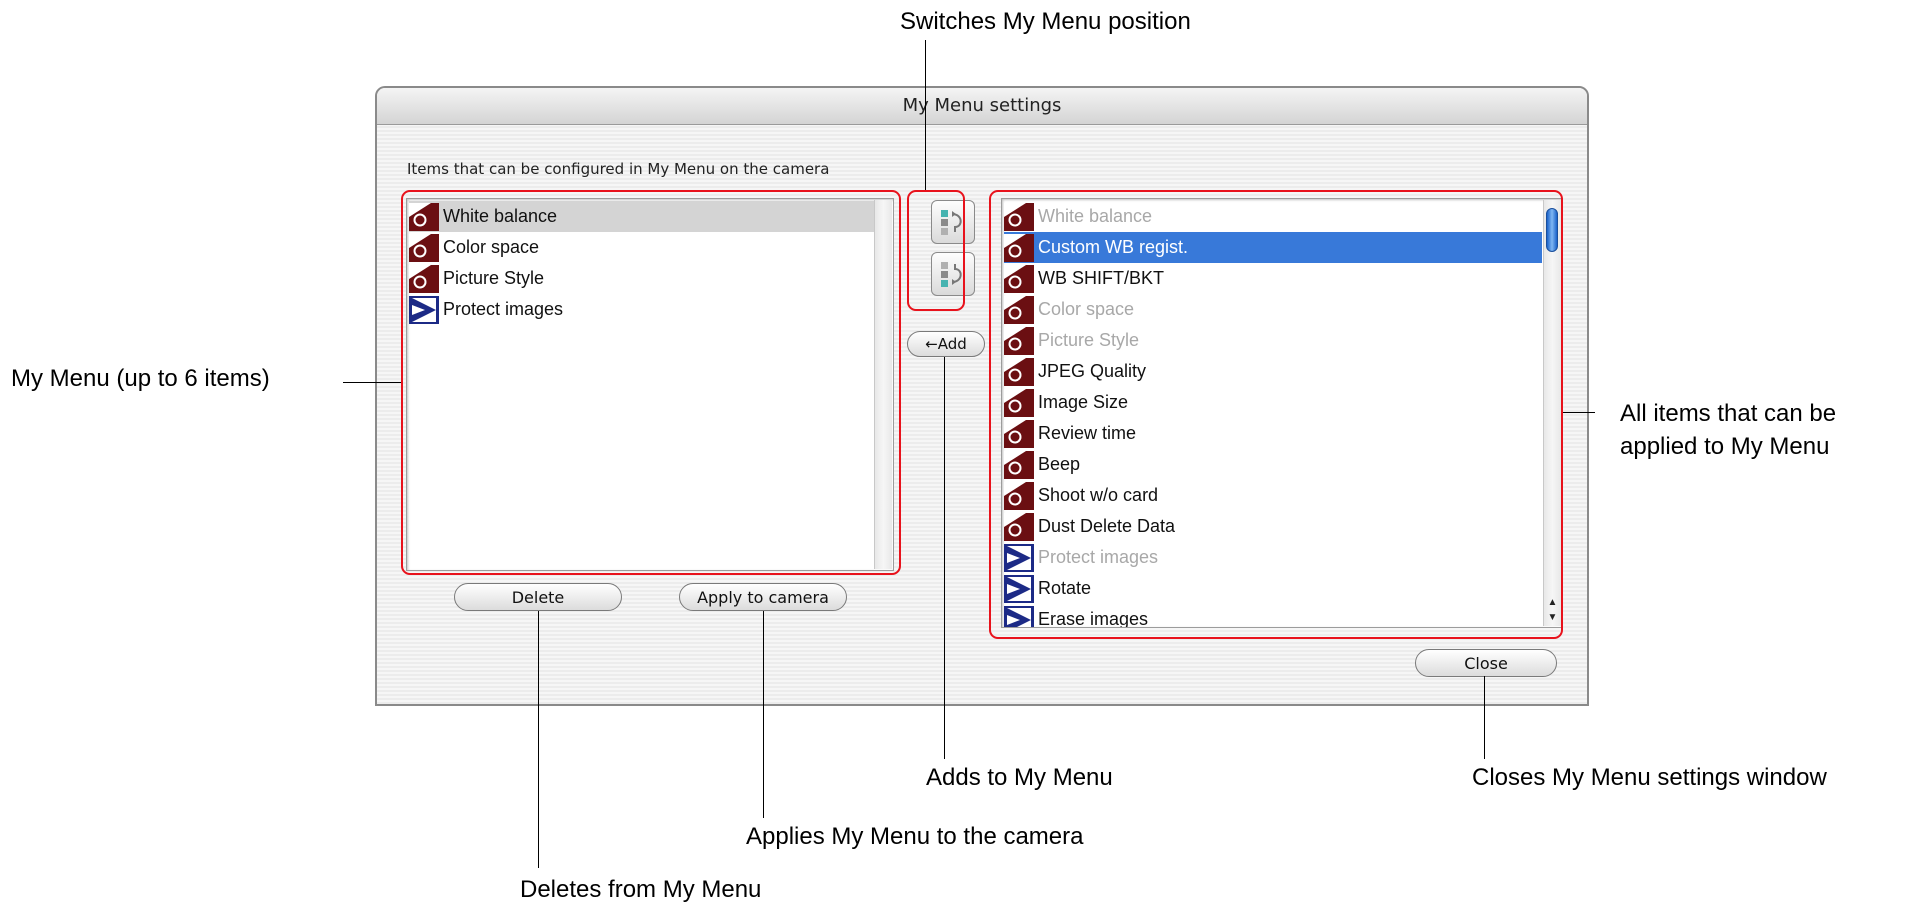 The image size is (1914, 906). What do you see at coordinates (946, 344) in the screenshot?
I see `add-button: ←Add` at bounding box center [946, 344].